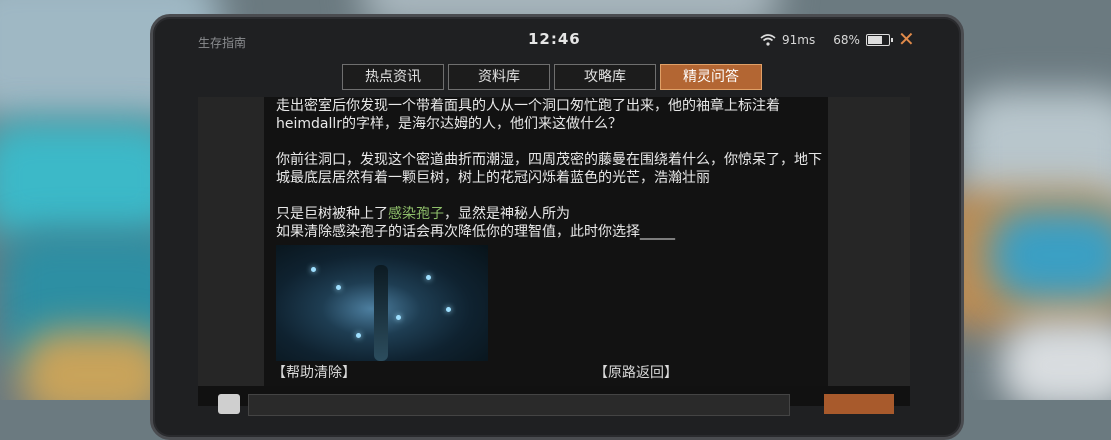 The image size is (1111, 440). What do you see at coordinates (332, 214) in the screenshot?
I see `paragraph-3-prefix: 只是巨树被种上了` at bounding box center [332, 214].